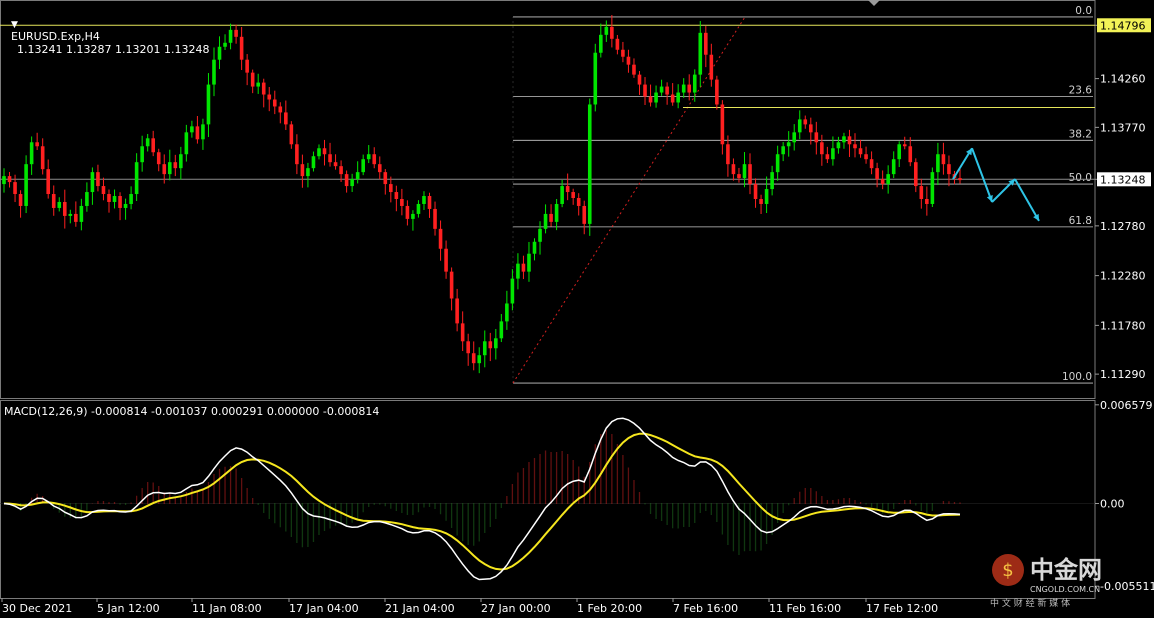  I want to click on price-axis-label: 1.11780, so click(1123, 325).